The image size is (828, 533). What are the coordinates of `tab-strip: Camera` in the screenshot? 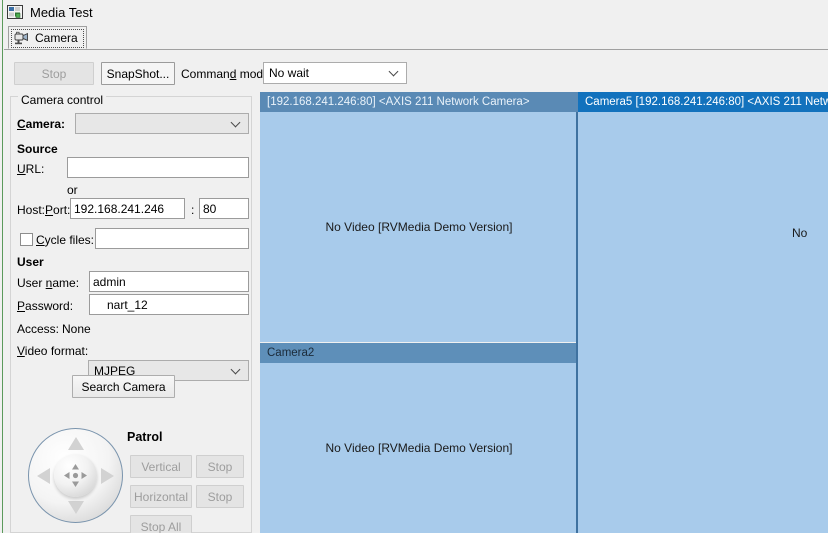 It's located at (416, 38).